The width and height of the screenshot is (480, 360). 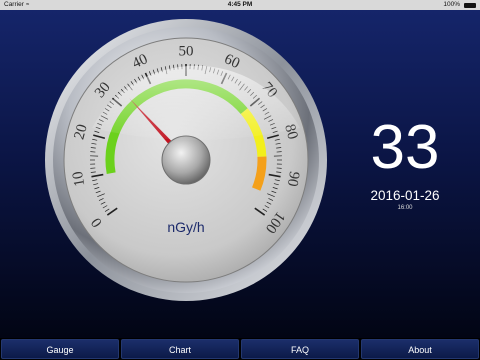 I want to click on battery-percent: 100%, so click(x=451, y=4).